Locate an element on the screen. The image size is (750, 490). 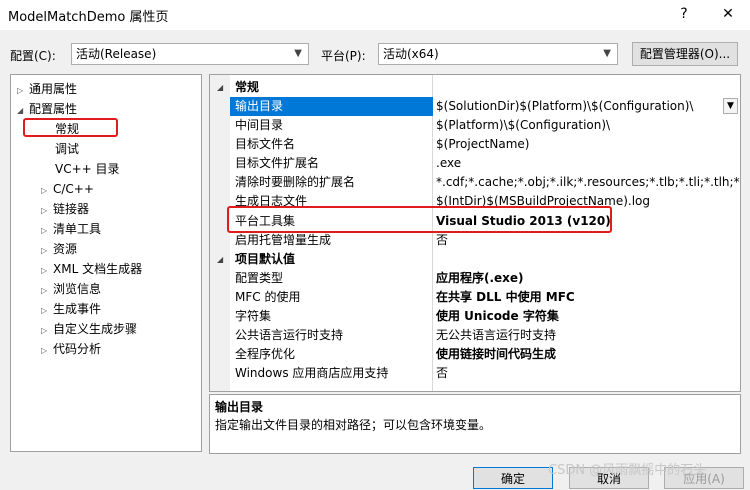
tree-item-config-props: ◢ 配置属性 is located at coordinates (47, 109).